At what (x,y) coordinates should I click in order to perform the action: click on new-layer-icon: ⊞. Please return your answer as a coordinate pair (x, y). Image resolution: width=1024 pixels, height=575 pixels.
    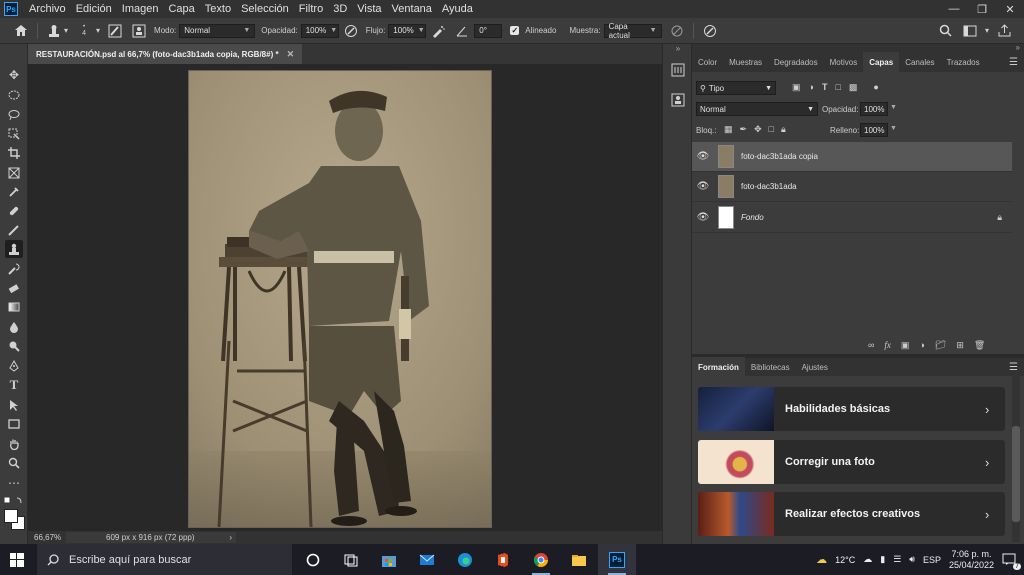
    Looking at the image, I should click on (960, 345).